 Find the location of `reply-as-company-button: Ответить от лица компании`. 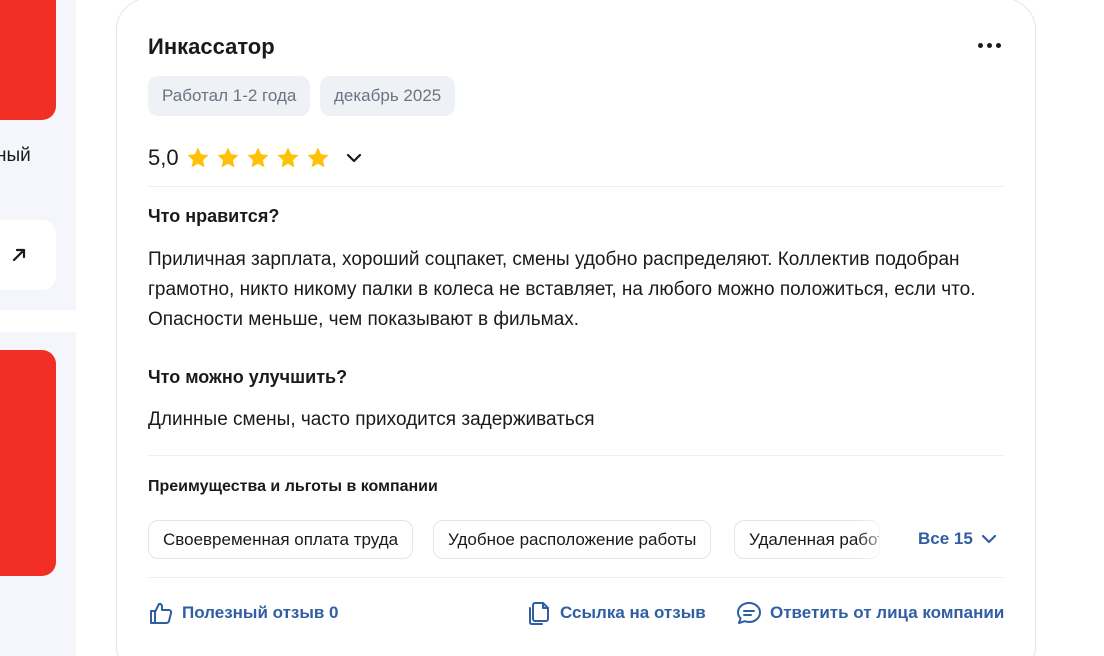

reply-as-company-button: Ответить от лица компании is located at coordinates (870, 613).